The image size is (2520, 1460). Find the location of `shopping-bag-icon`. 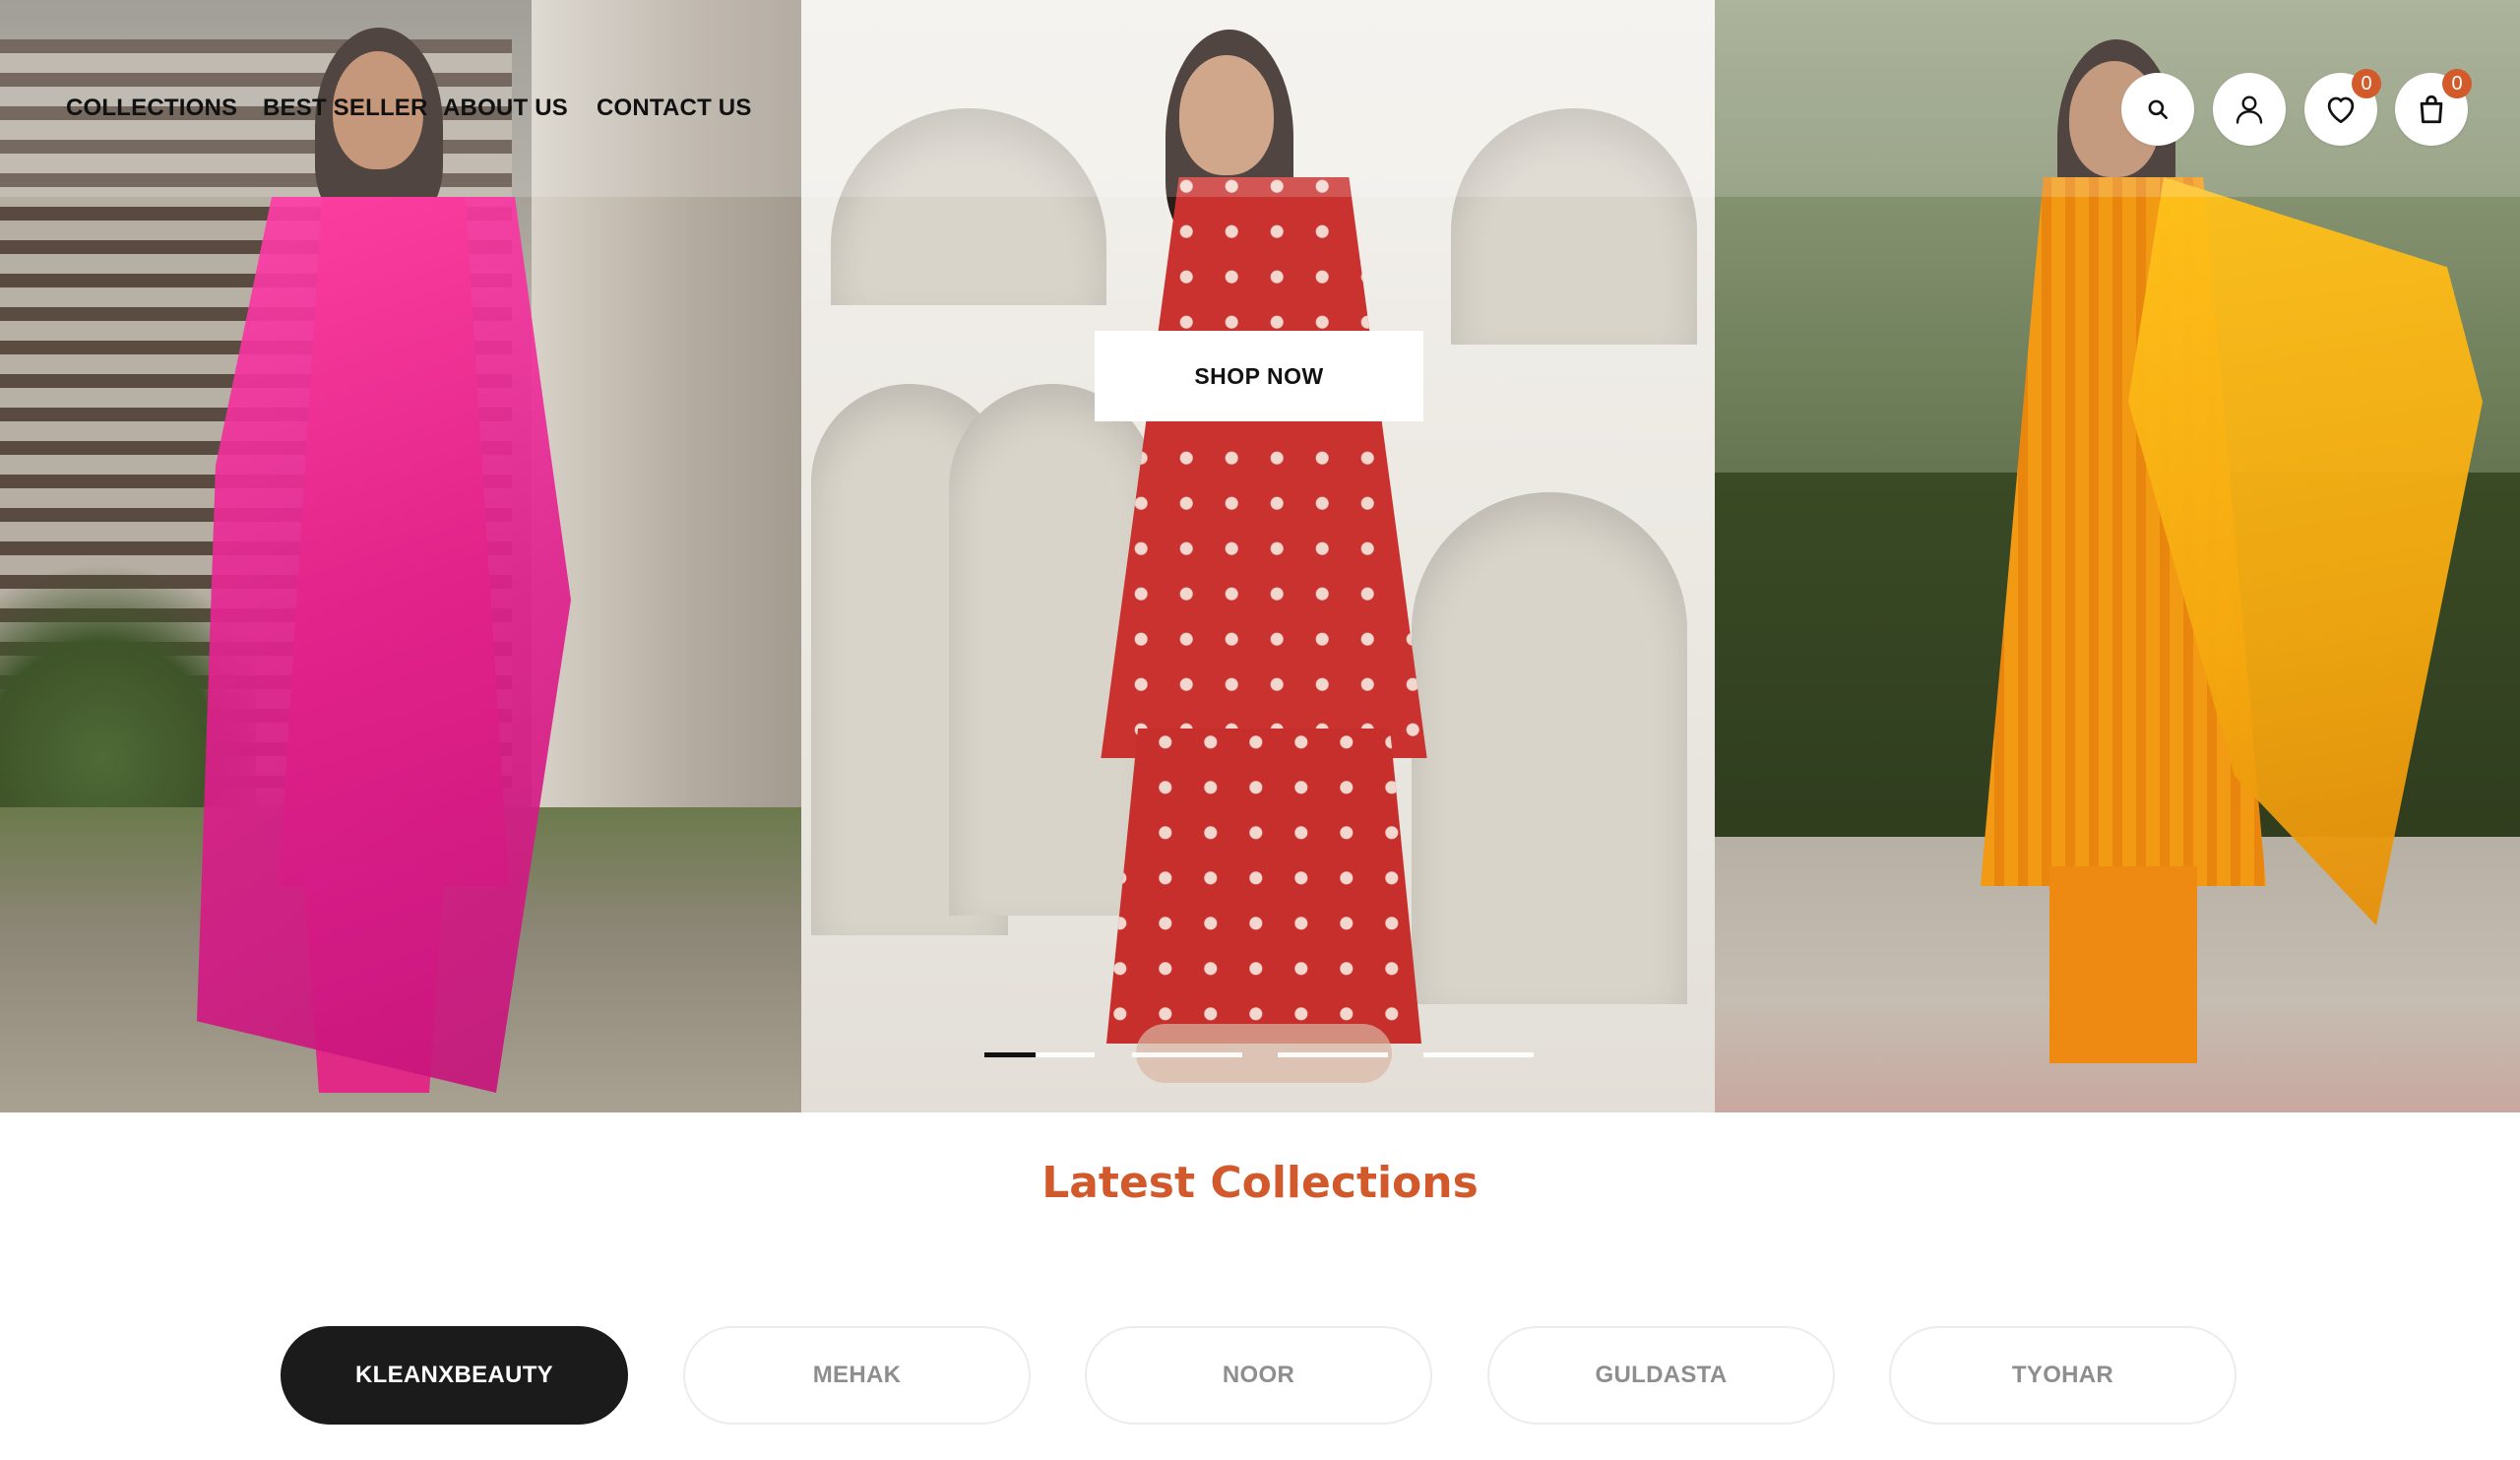

shopping-bag-icon is located at coordinates (2431, 109).